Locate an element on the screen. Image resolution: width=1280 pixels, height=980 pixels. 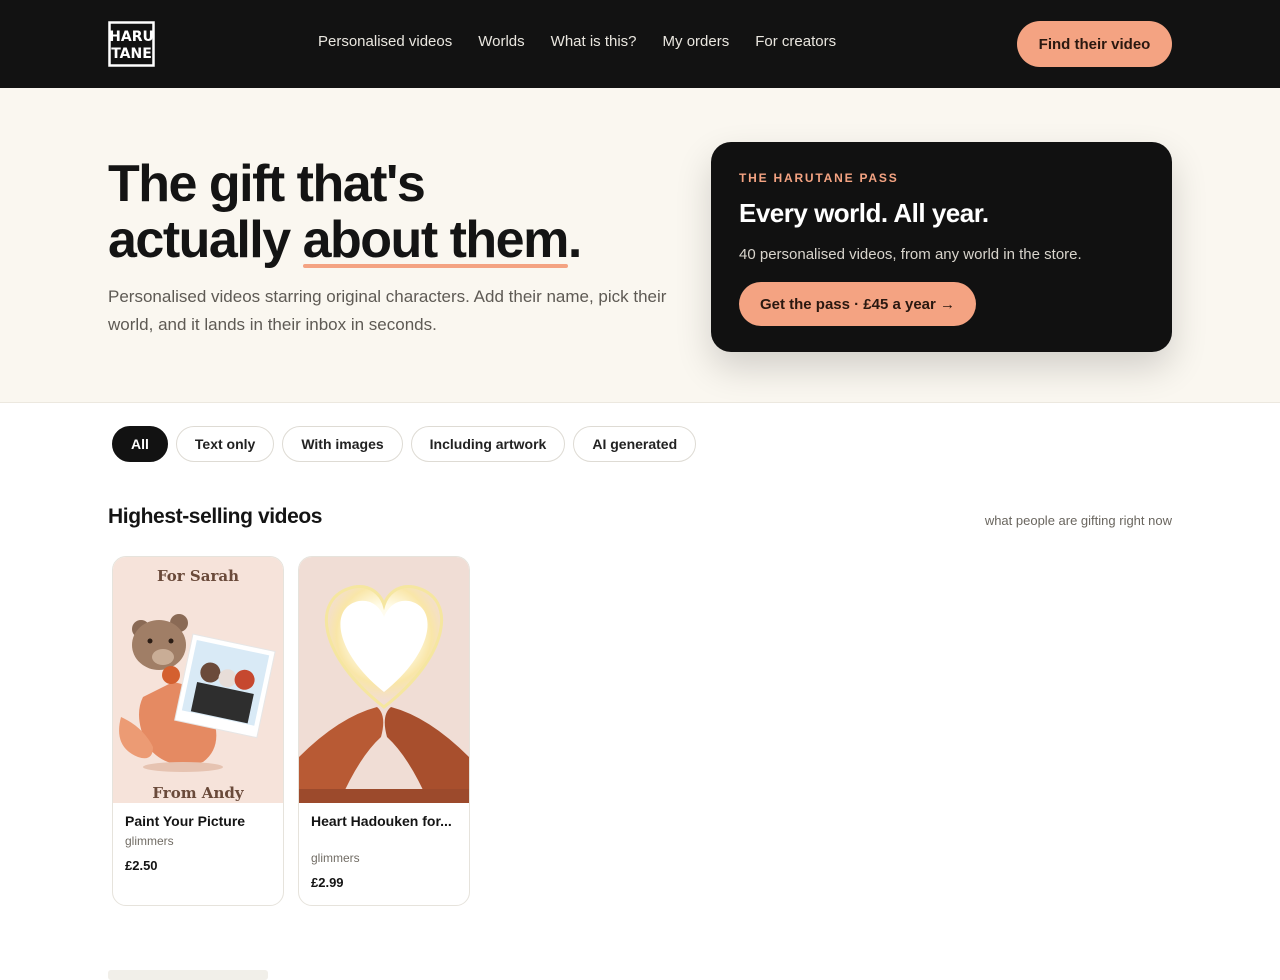
thumb-bottom-text: From Andy is located at coordinates (198, 793).